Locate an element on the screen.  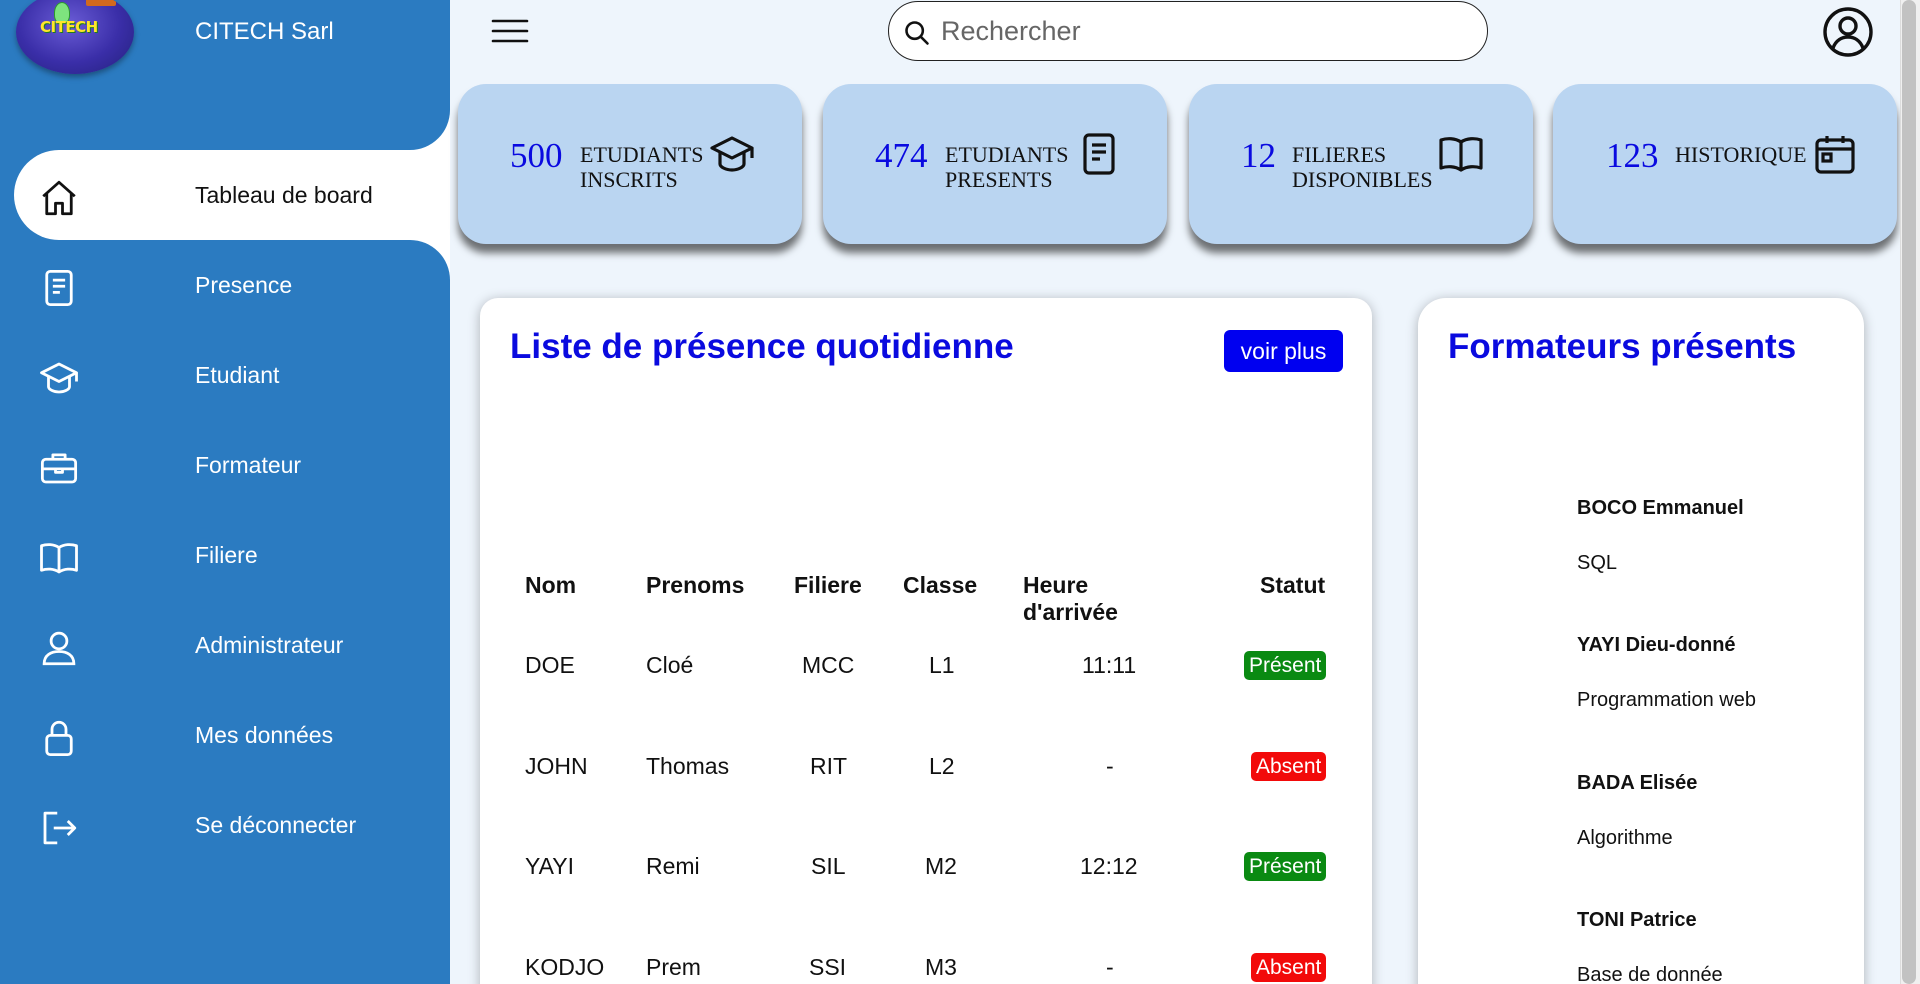
sidebar-item-label: Se déconnecter is located at coordinates (276, 825).